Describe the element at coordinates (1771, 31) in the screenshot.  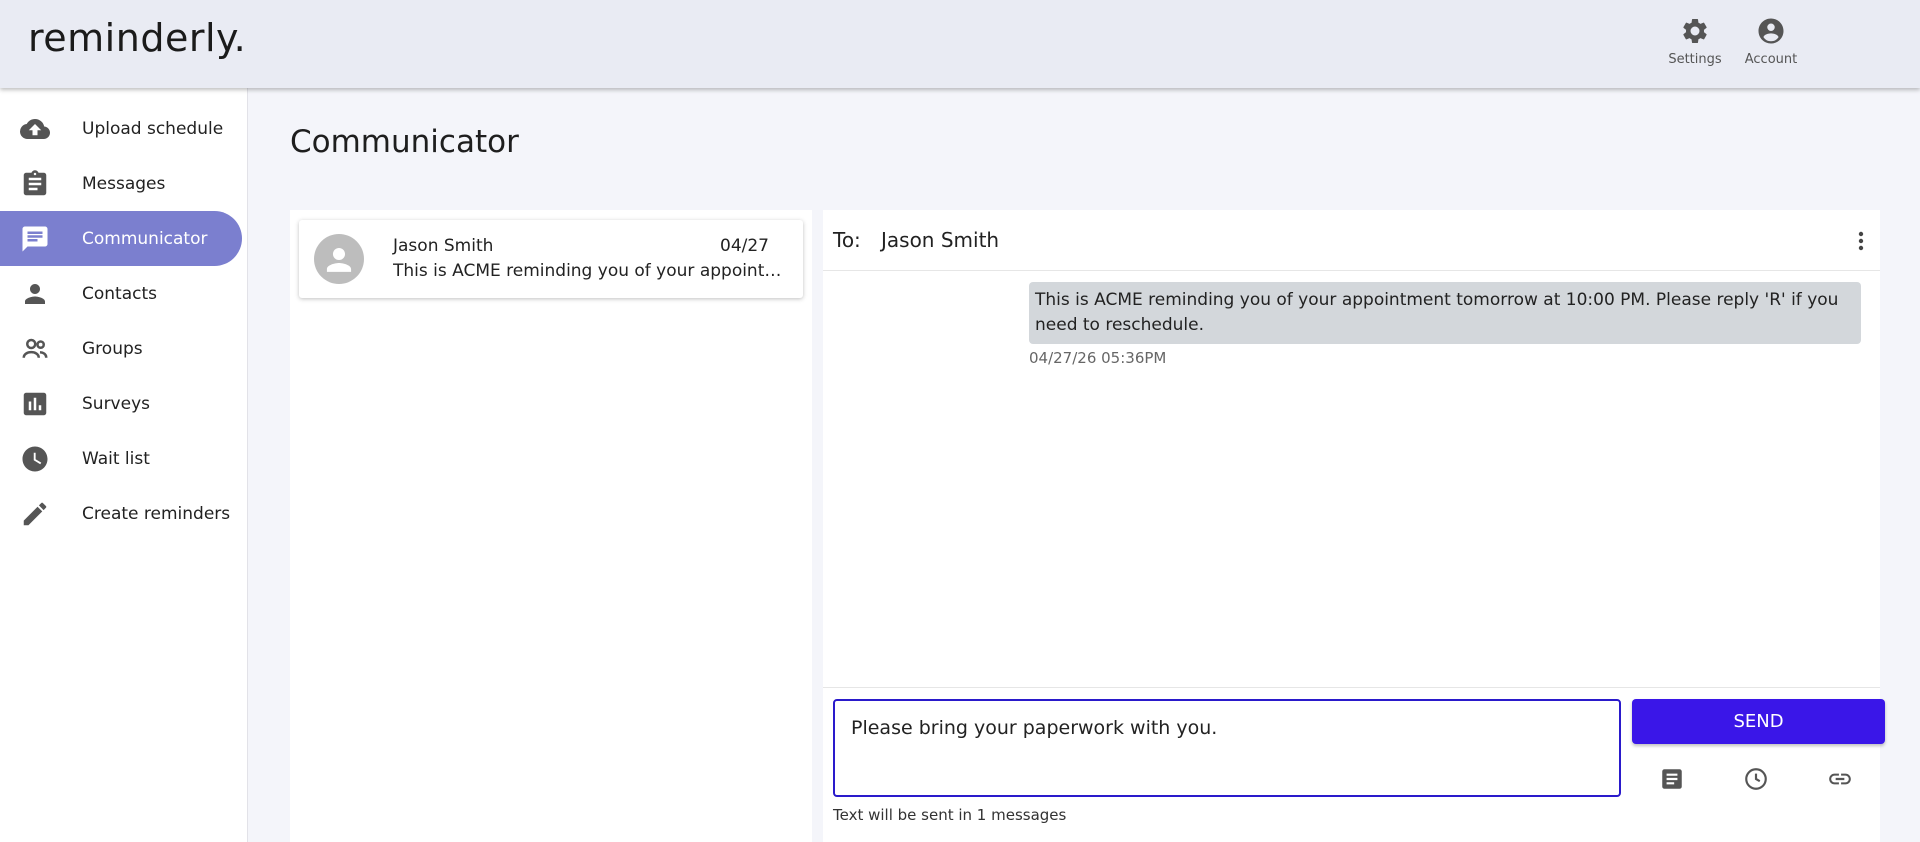
I see `account-circle-icon` at that location.